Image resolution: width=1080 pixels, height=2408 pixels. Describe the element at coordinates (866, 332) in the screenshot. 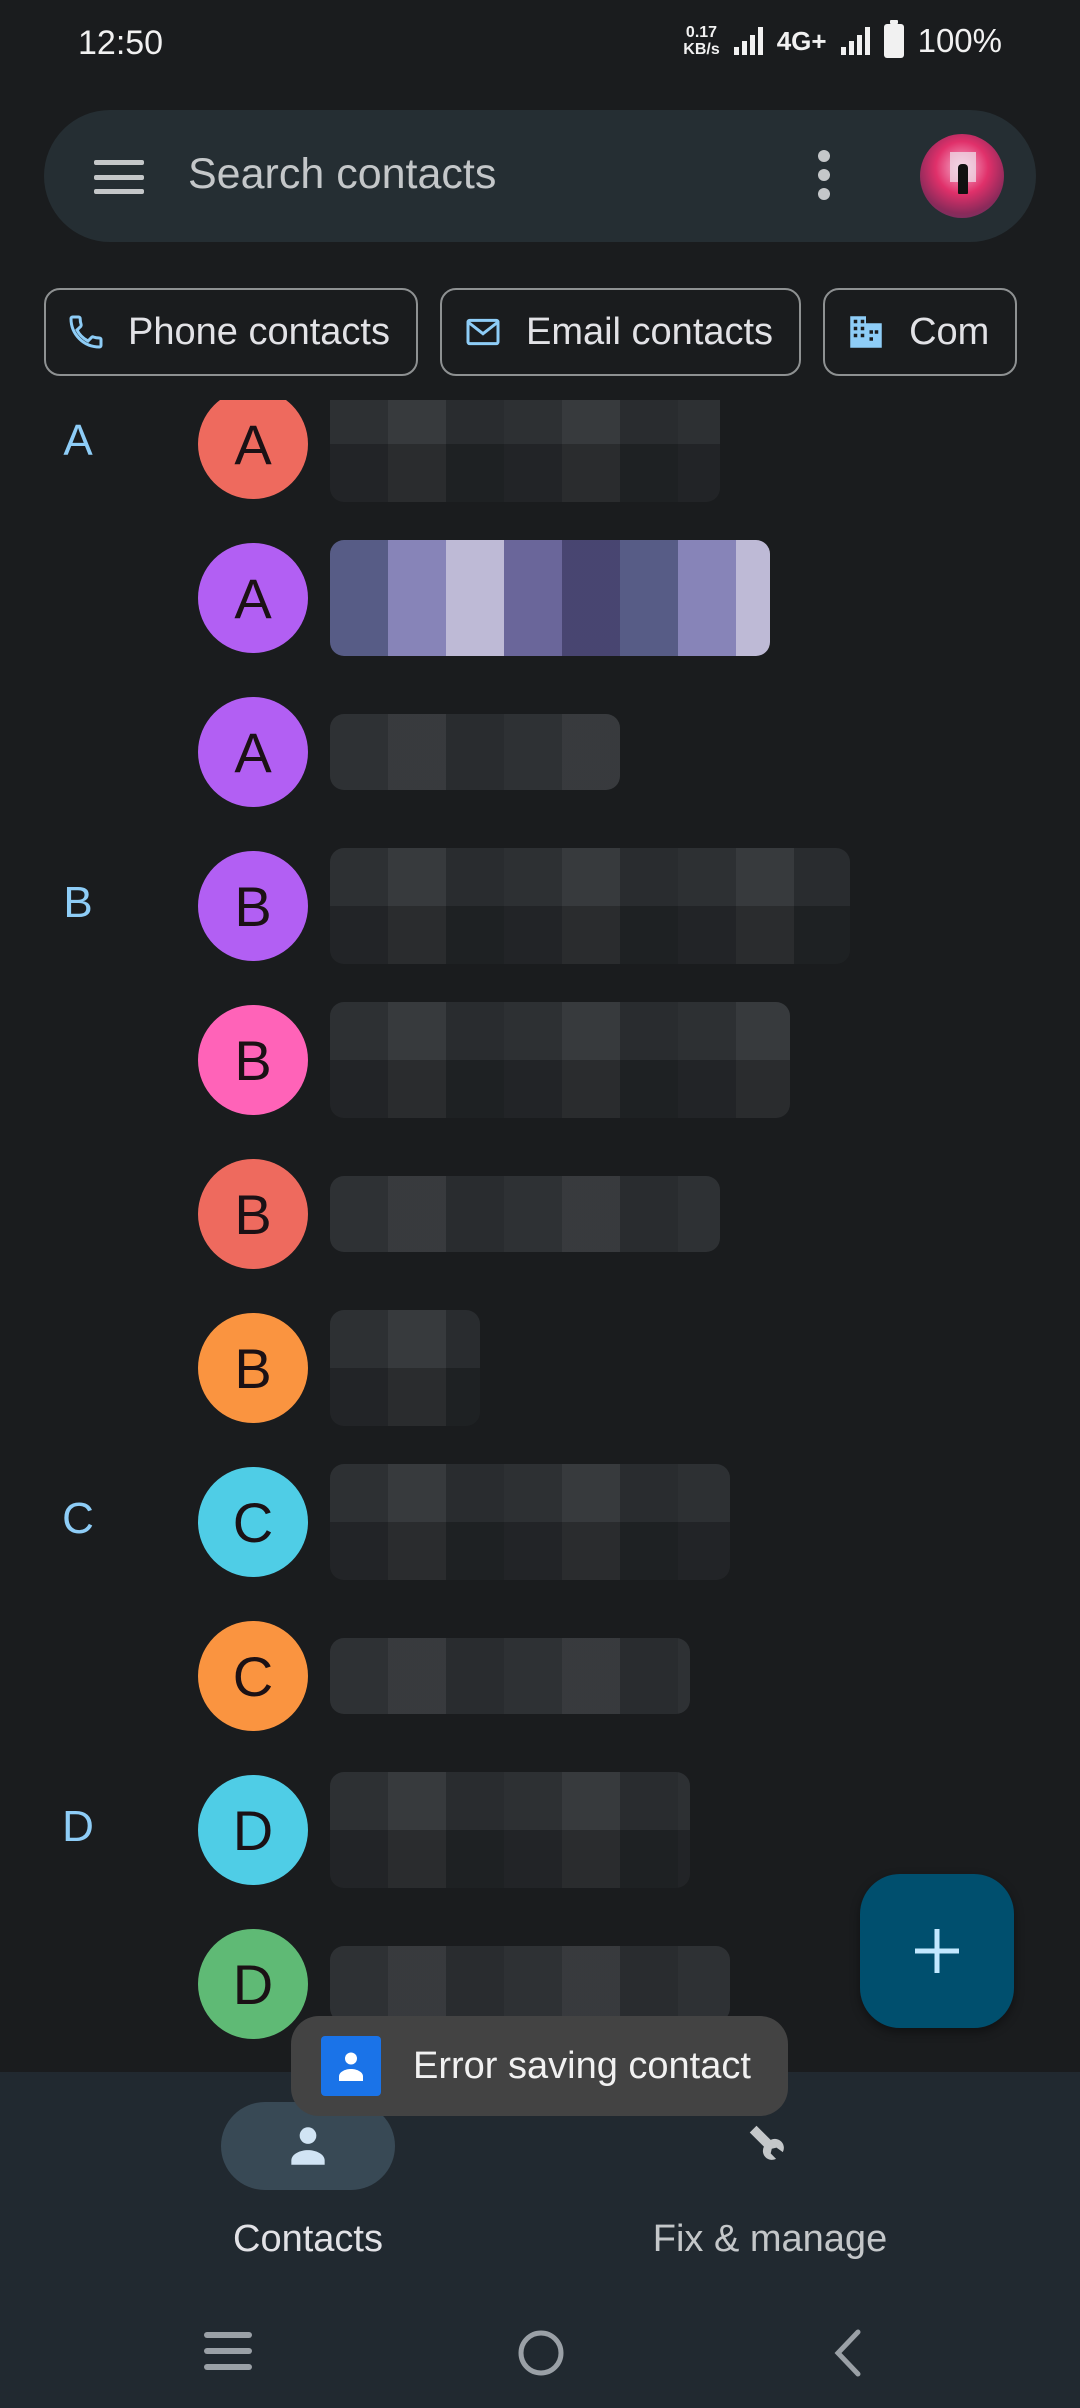

I see `company-icon` at that location.